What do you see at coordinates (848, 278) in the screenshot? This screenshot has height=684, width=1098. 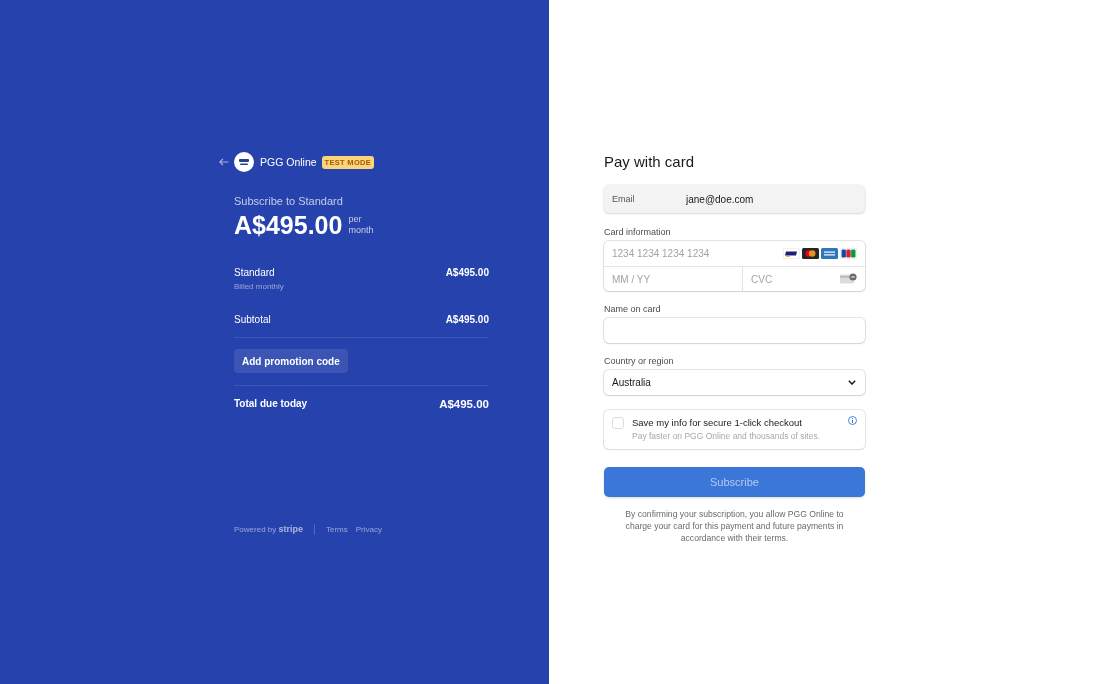 I see `cvc-card-icon` at bounding box center [848, 278].